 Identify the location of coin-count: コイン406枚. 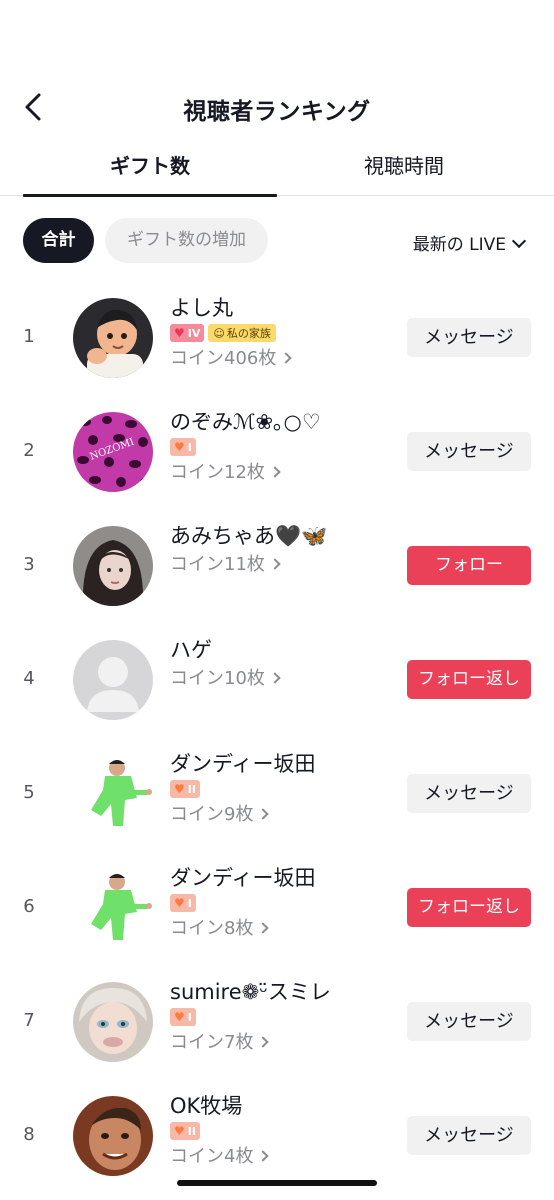
(285, 359).